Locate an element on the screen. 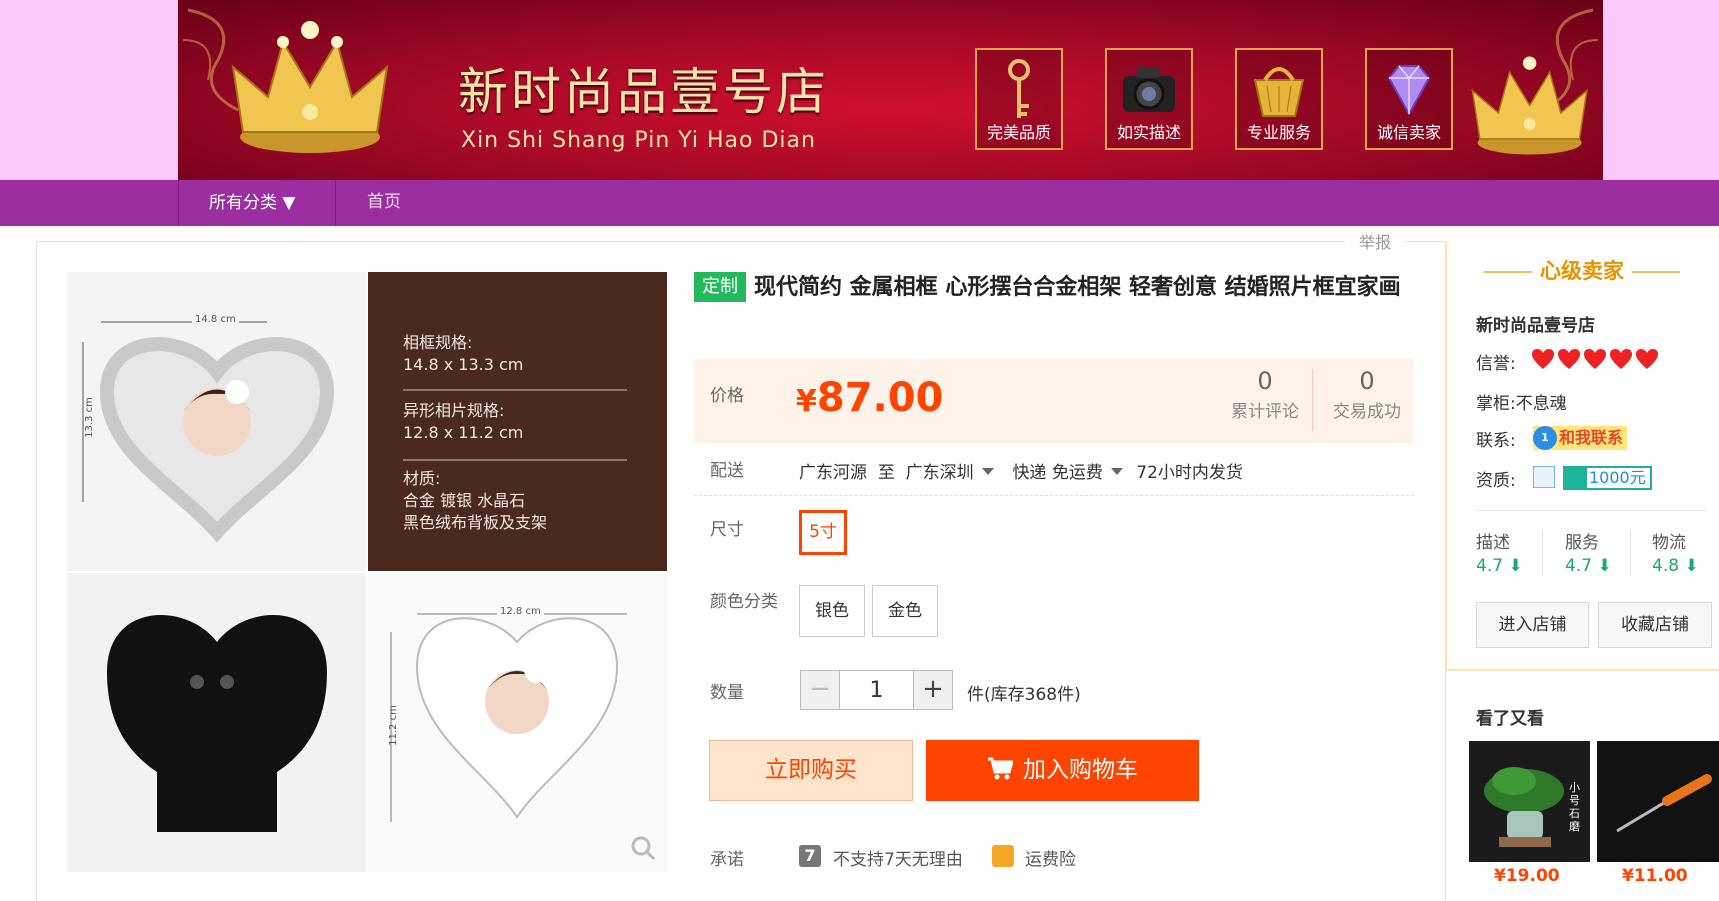 The image size is (1719, 901). crown-left-icon is located at coordinates (310, 87).